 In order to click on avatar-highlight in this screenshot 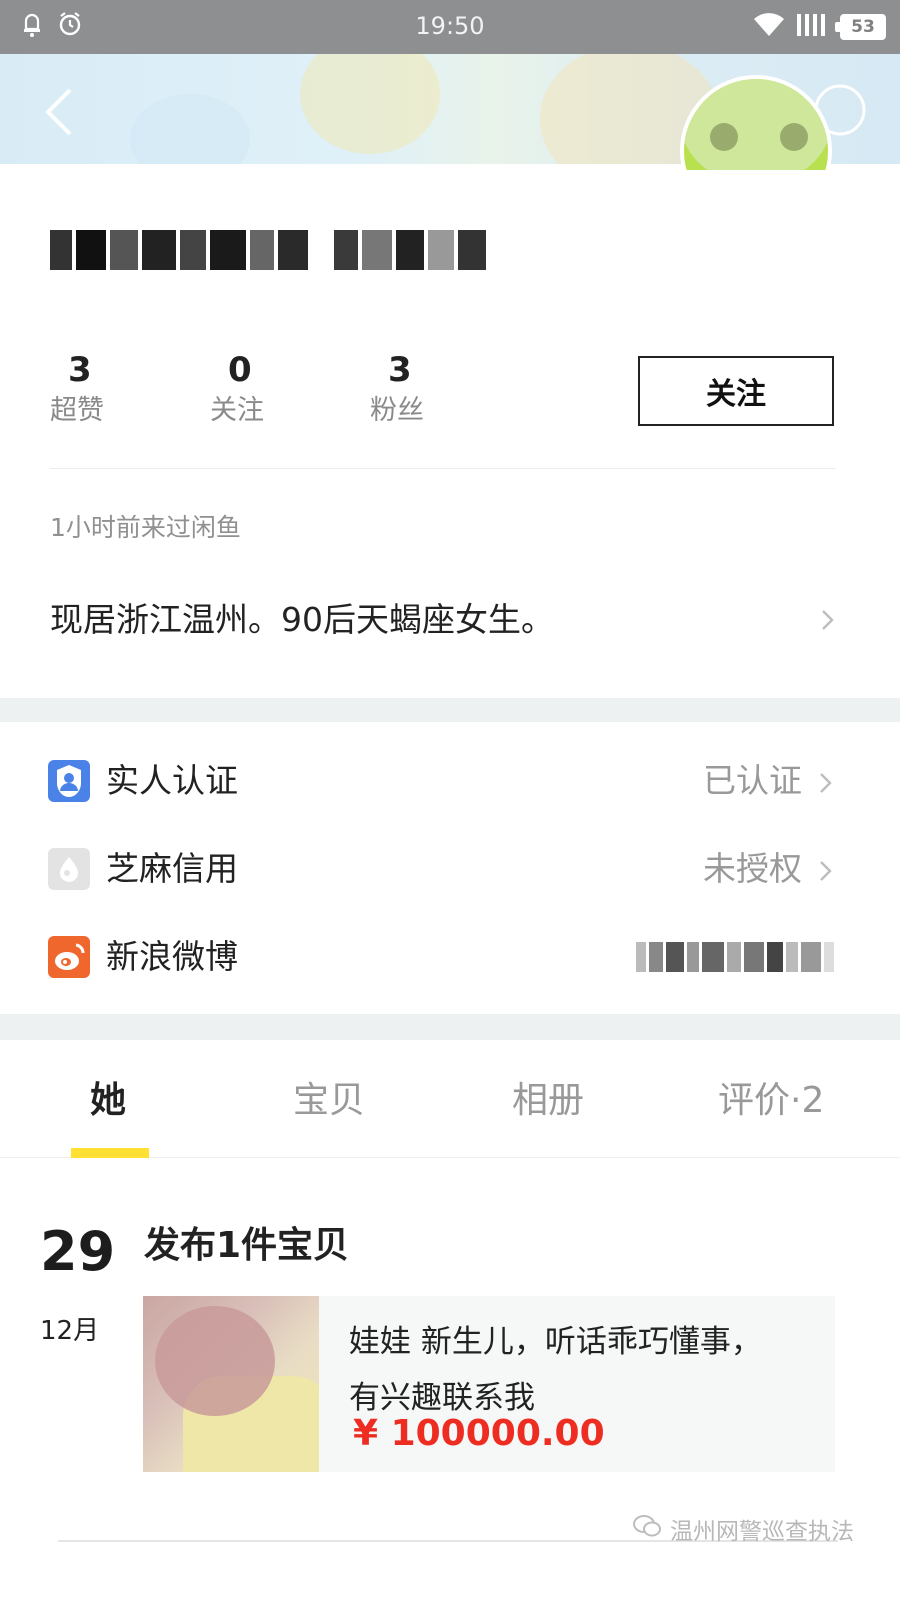, I will do `click(756, 132)`.